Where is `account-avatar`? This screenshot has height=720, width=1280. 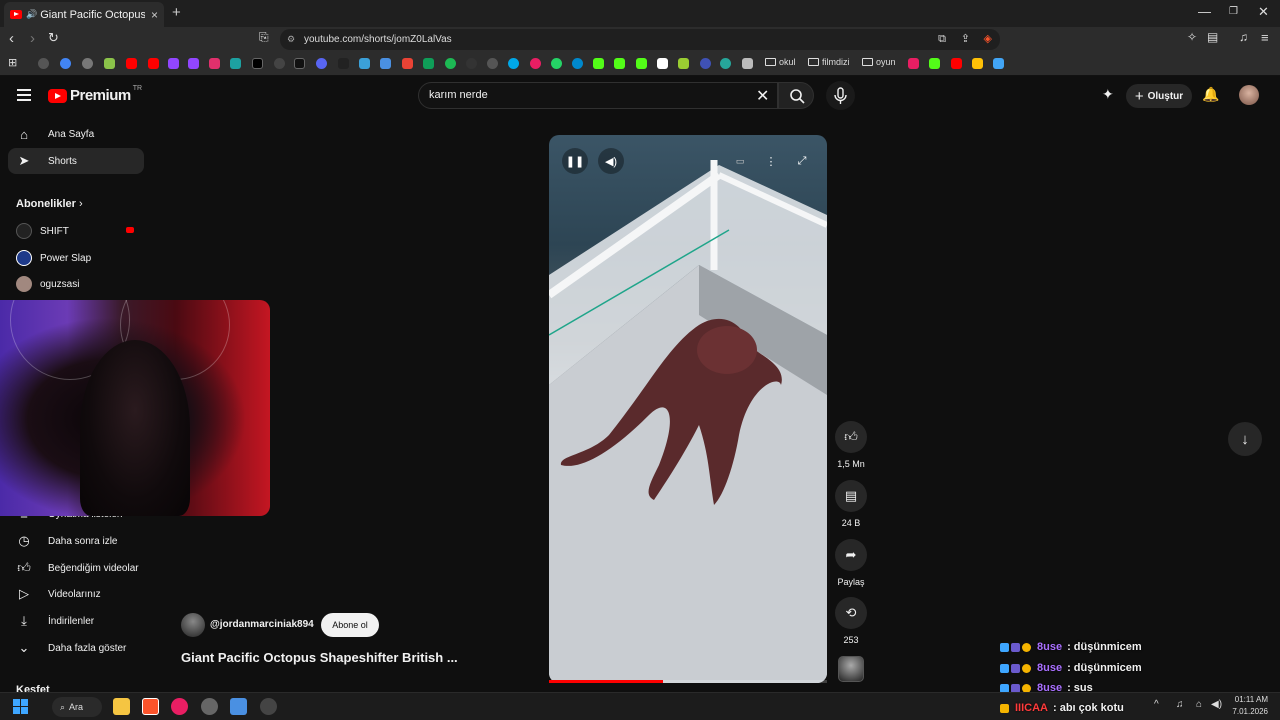
account-avatar is located at coordinates (1249, 95).